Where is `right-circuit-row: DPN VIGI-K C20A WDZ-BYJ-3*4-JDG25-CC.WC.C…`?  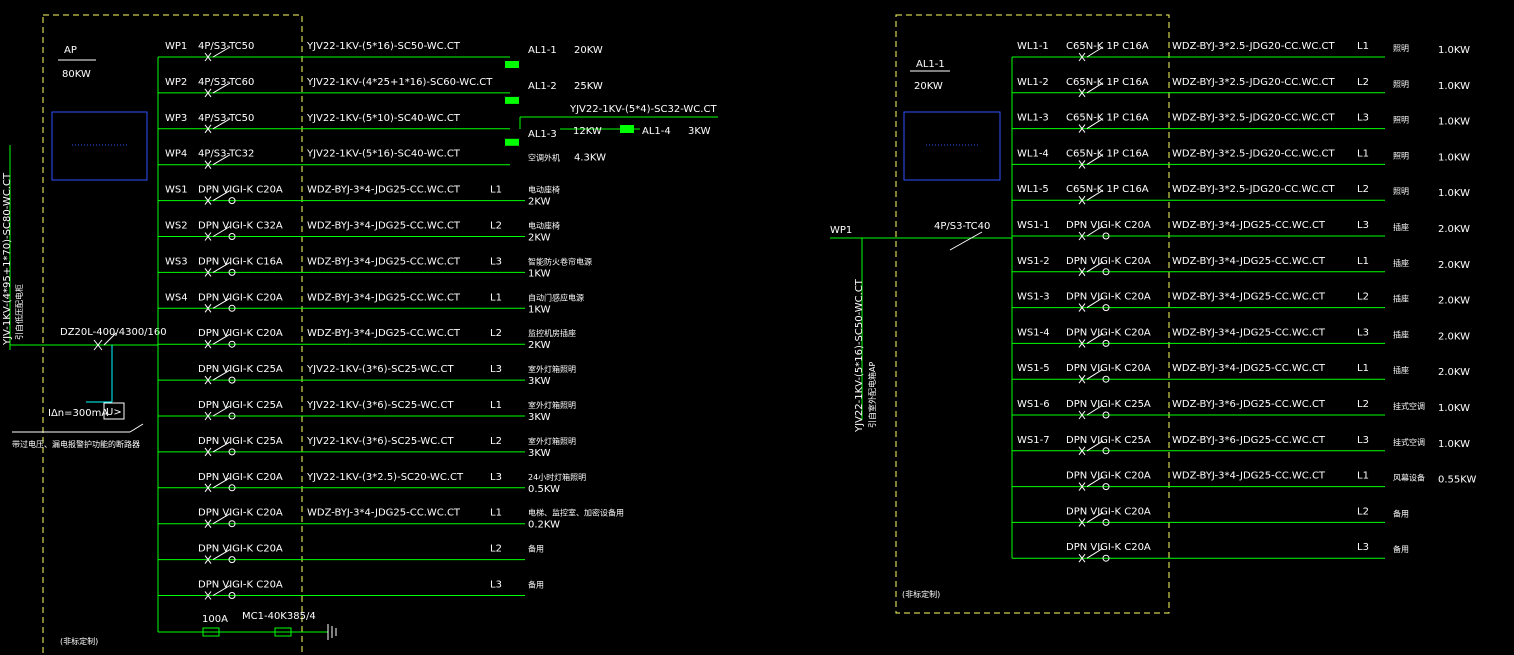 right-circuit-row: DPN VIGI-K C20A WDZ-BYJ-3*4-JDG25-CC.WC.C… is located at coordinates (1244, 481).